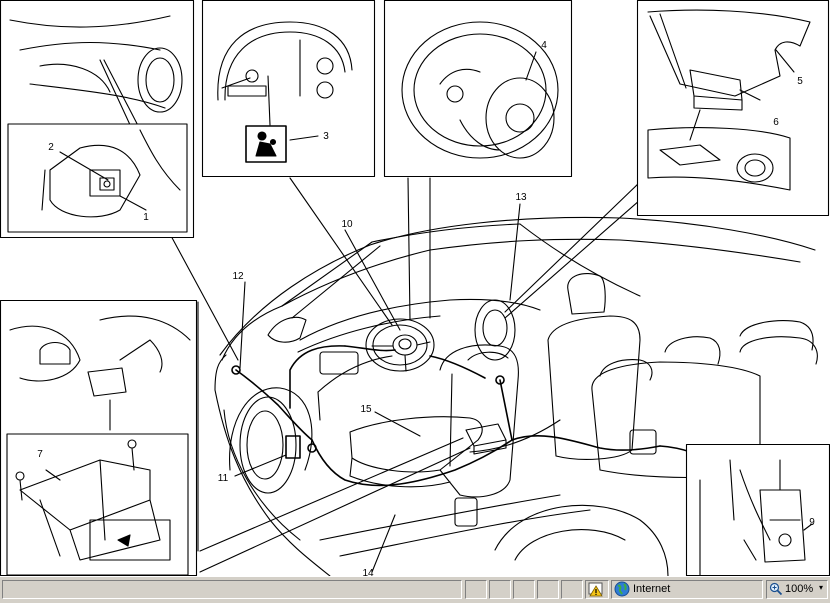 This screenshot has width=830, height=603. Describe the element at coordinates (366, 409) in the screenshot. I see `callout-15: 15` at that location.